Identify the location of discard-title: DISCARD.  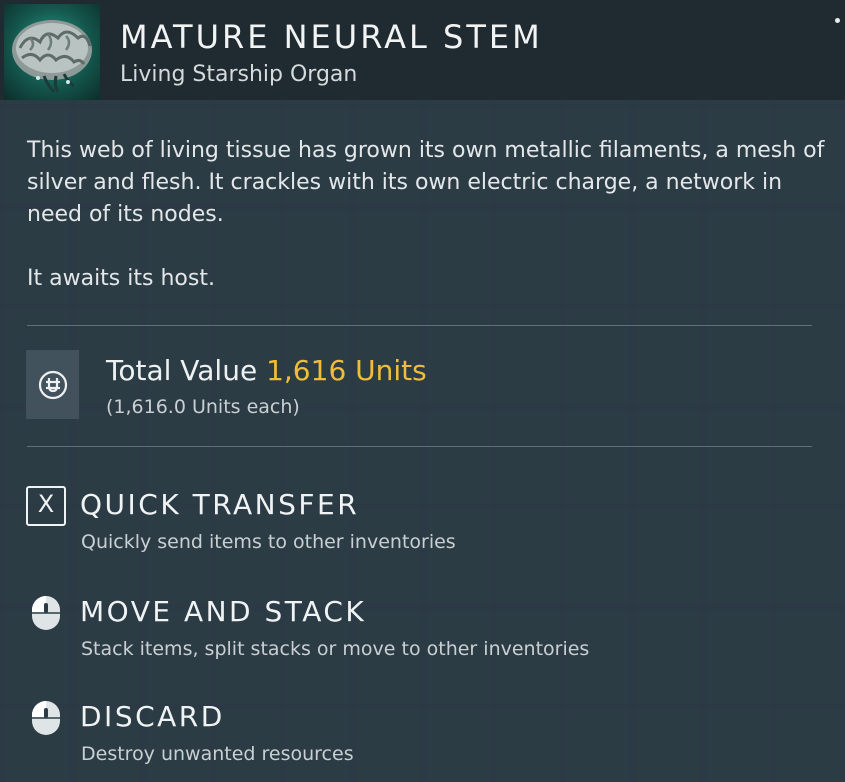
(152, 716).